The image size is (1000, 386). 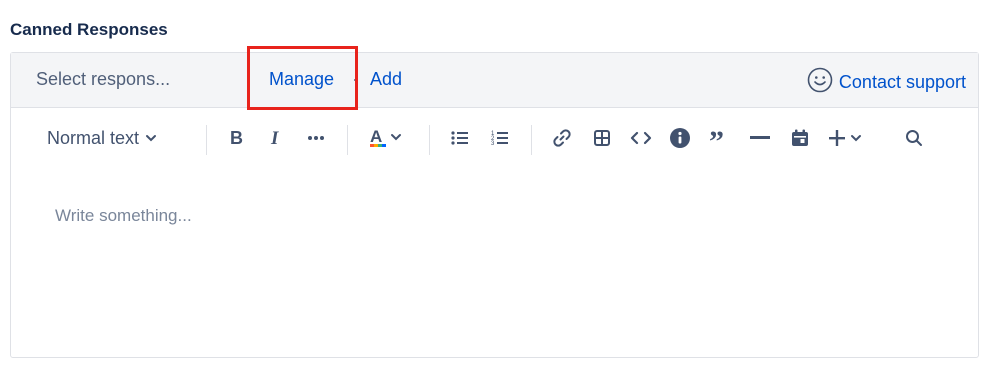 What do you see at coordinates (641, 138) in the screenshot?
I see `code-icon` at bounding box center [641, 138].